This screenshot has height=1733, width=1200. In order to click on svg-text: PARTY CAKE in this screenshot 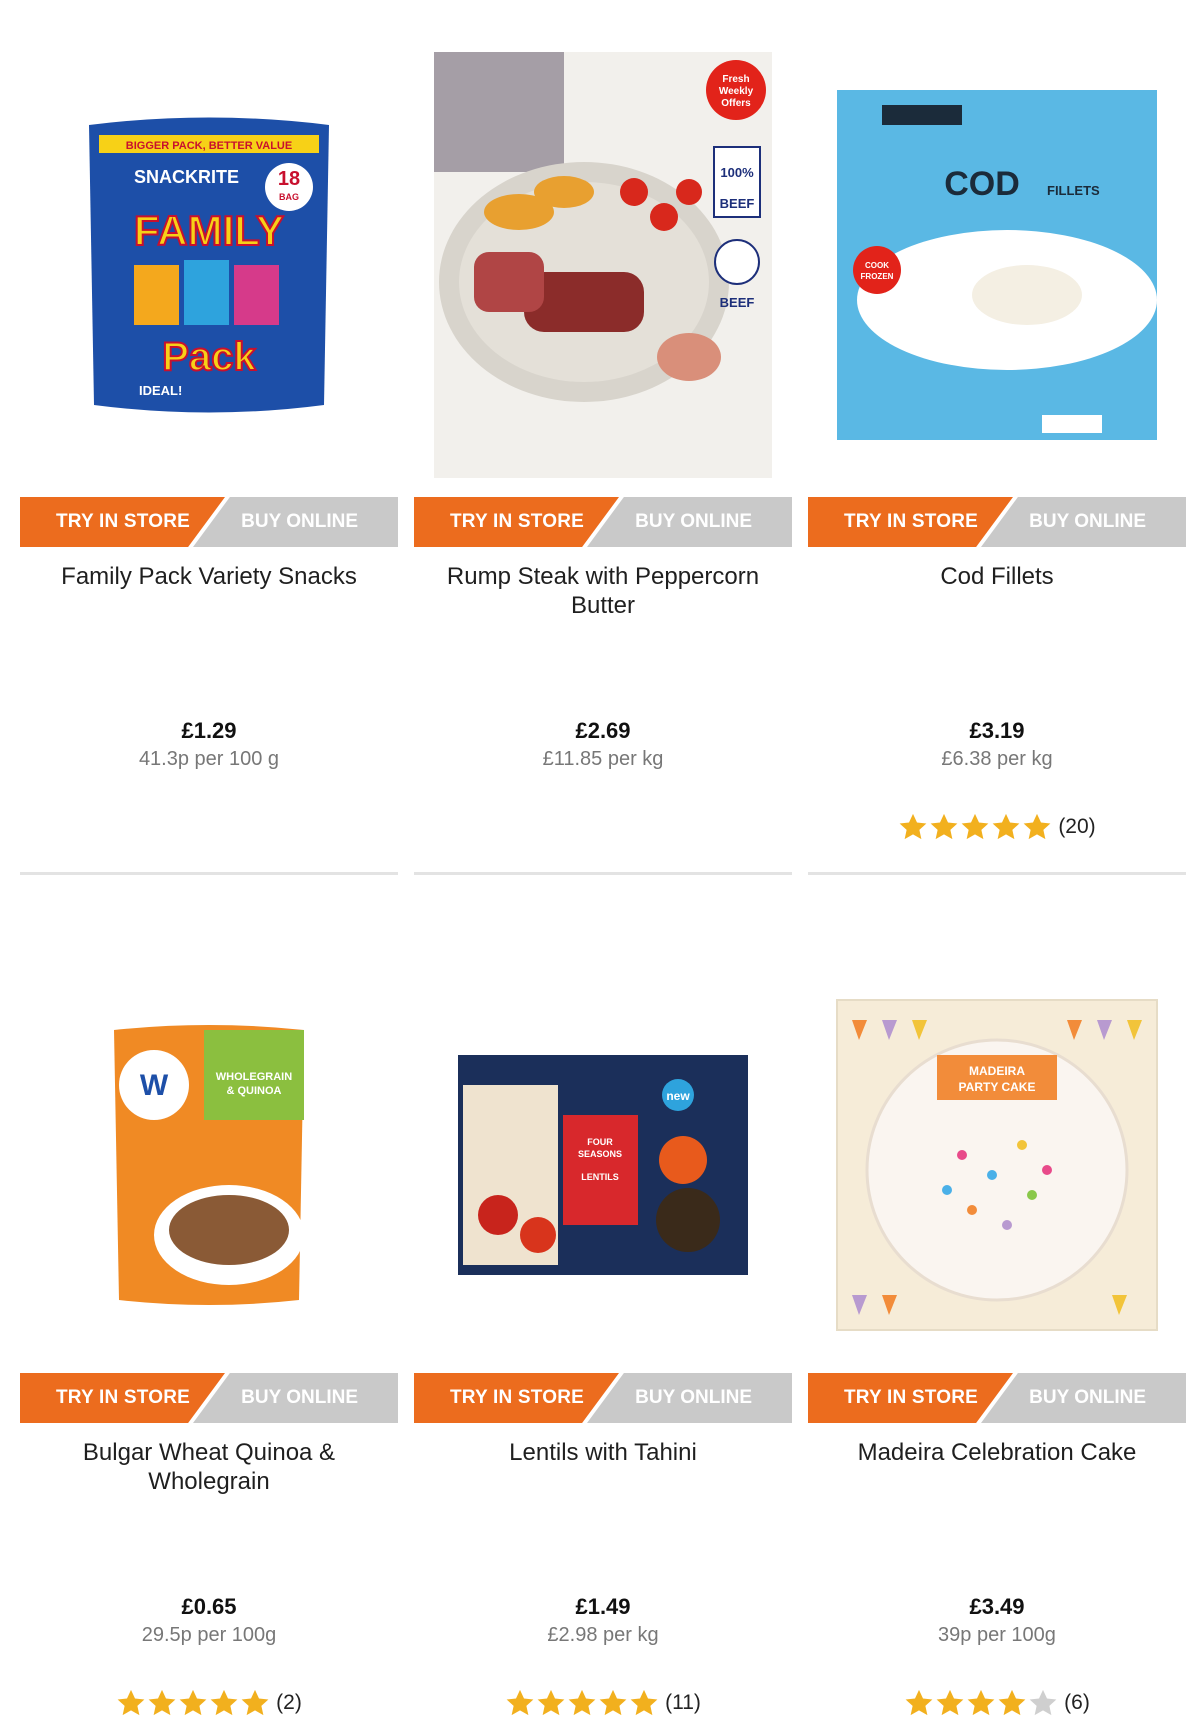, I will do `click(997, 1087)`.